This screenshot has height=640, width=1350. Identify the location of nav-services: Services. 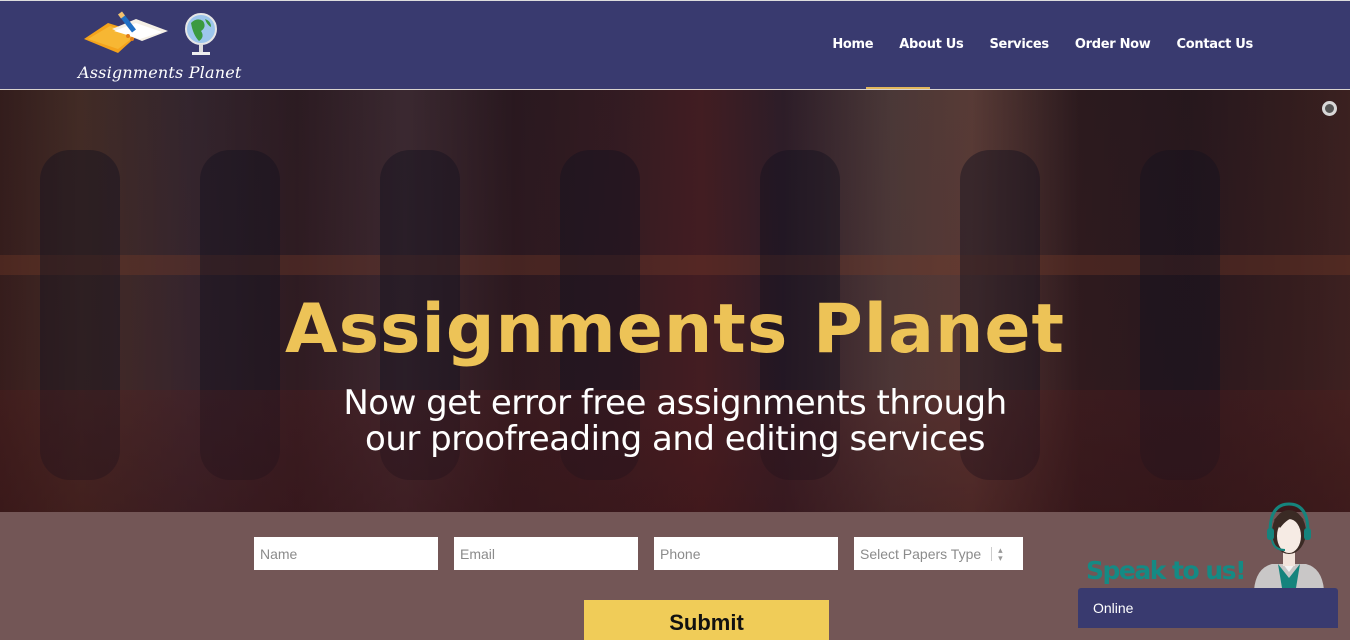
(1018, 44).